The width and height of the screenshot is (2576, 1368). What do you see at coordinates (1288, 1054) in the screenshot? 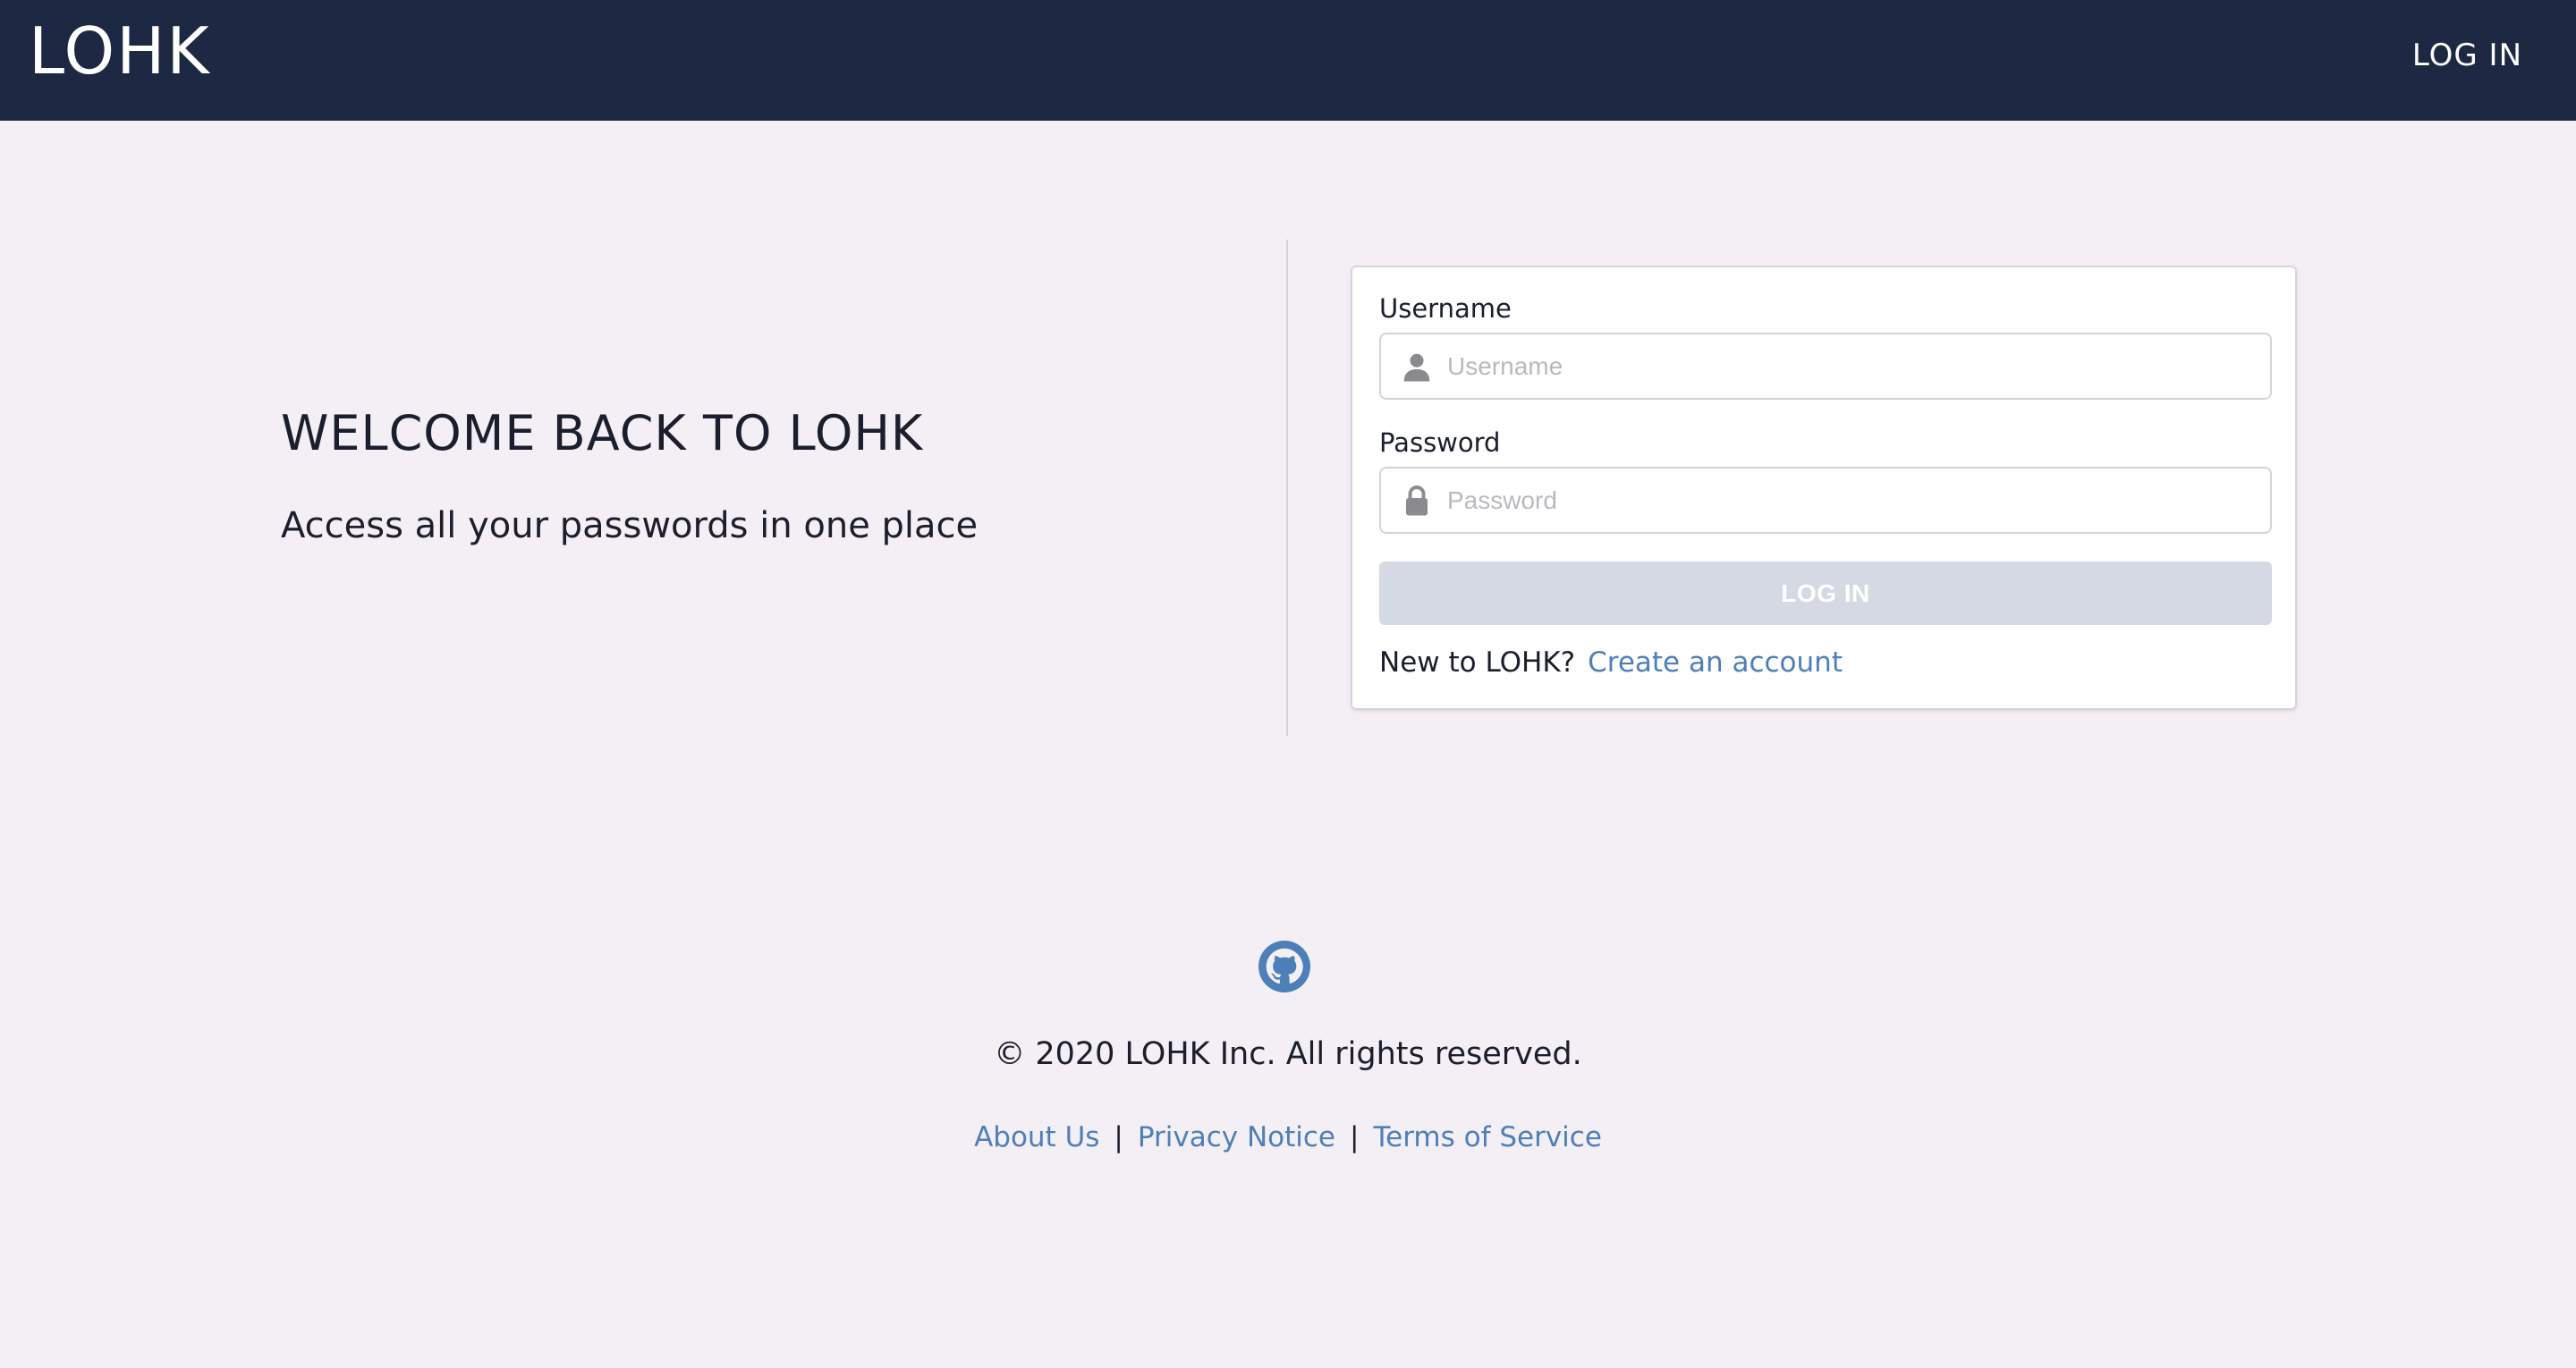
I see `copyright-text: © 2020 LOHK Inc. All rights reserved.` at bounding box center [1288, 1054].